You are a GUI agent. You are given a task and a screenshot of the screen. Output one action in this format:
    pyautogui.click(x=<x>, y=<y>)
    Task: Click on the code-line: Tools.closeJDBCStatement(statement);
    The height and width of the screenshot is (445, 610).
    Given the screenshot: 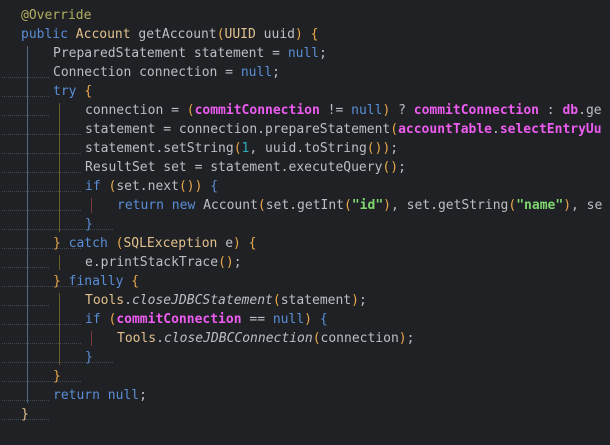 What is the action you would take?
    pyautogui.click(x=226, y=300)
    